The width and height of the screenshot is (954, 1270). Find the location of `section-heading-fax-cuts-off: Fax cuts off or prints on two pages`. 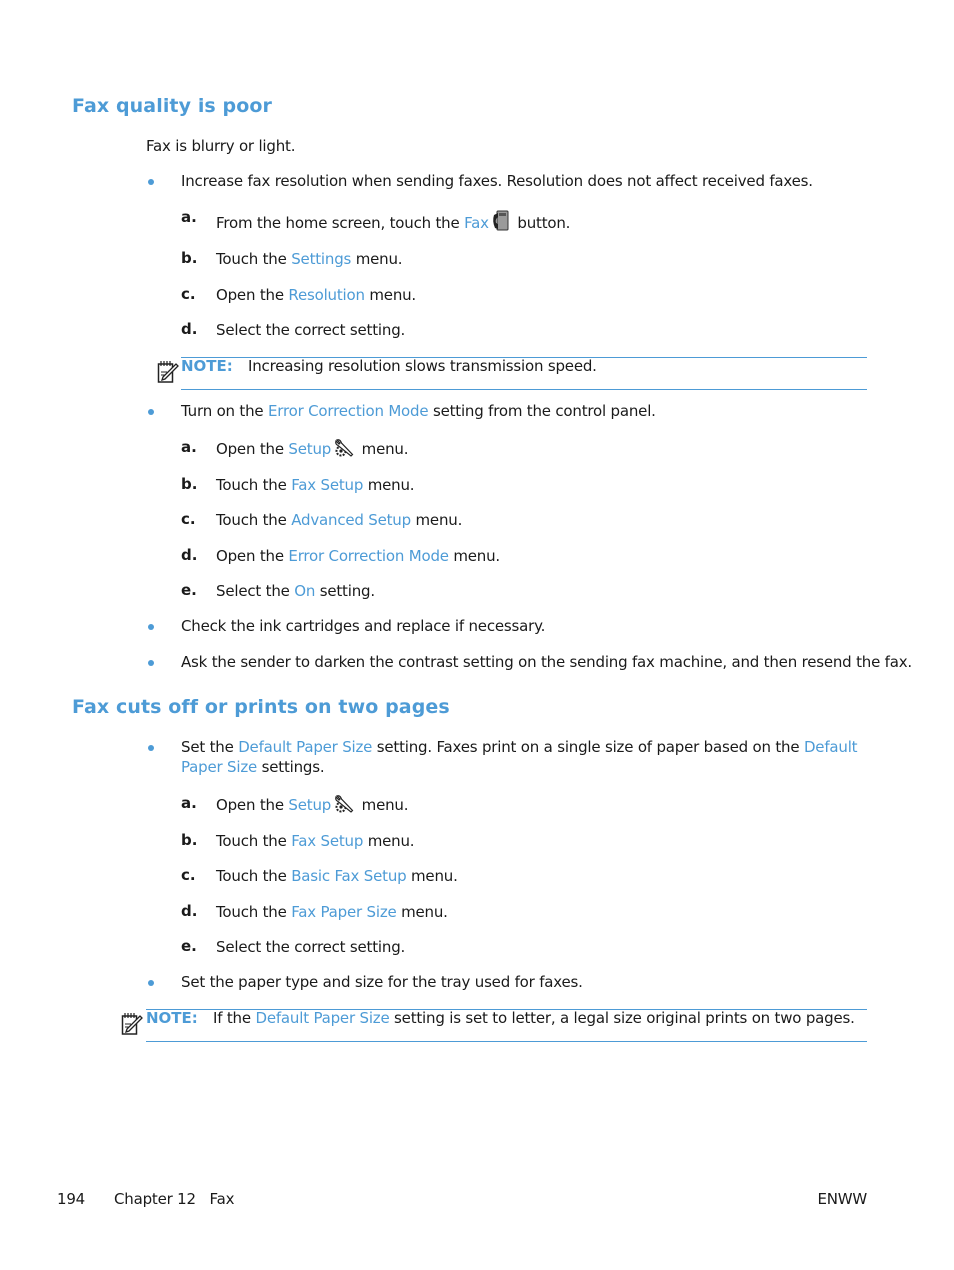

section-heading-fax-cuts-off: Fax cuts off or prints on two pages is located at coordinates (261, 707).